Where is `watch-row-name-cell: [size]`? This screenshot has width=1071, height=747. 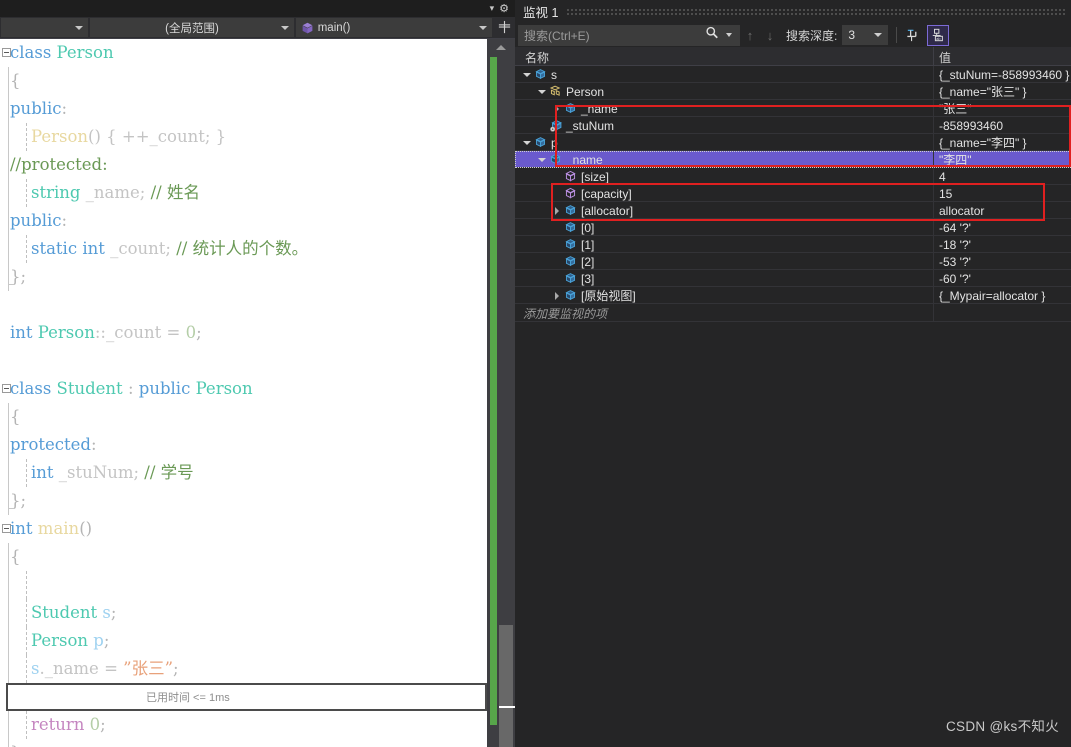
watch-row-name-cell: [size] is located at coordinates (580, 176).